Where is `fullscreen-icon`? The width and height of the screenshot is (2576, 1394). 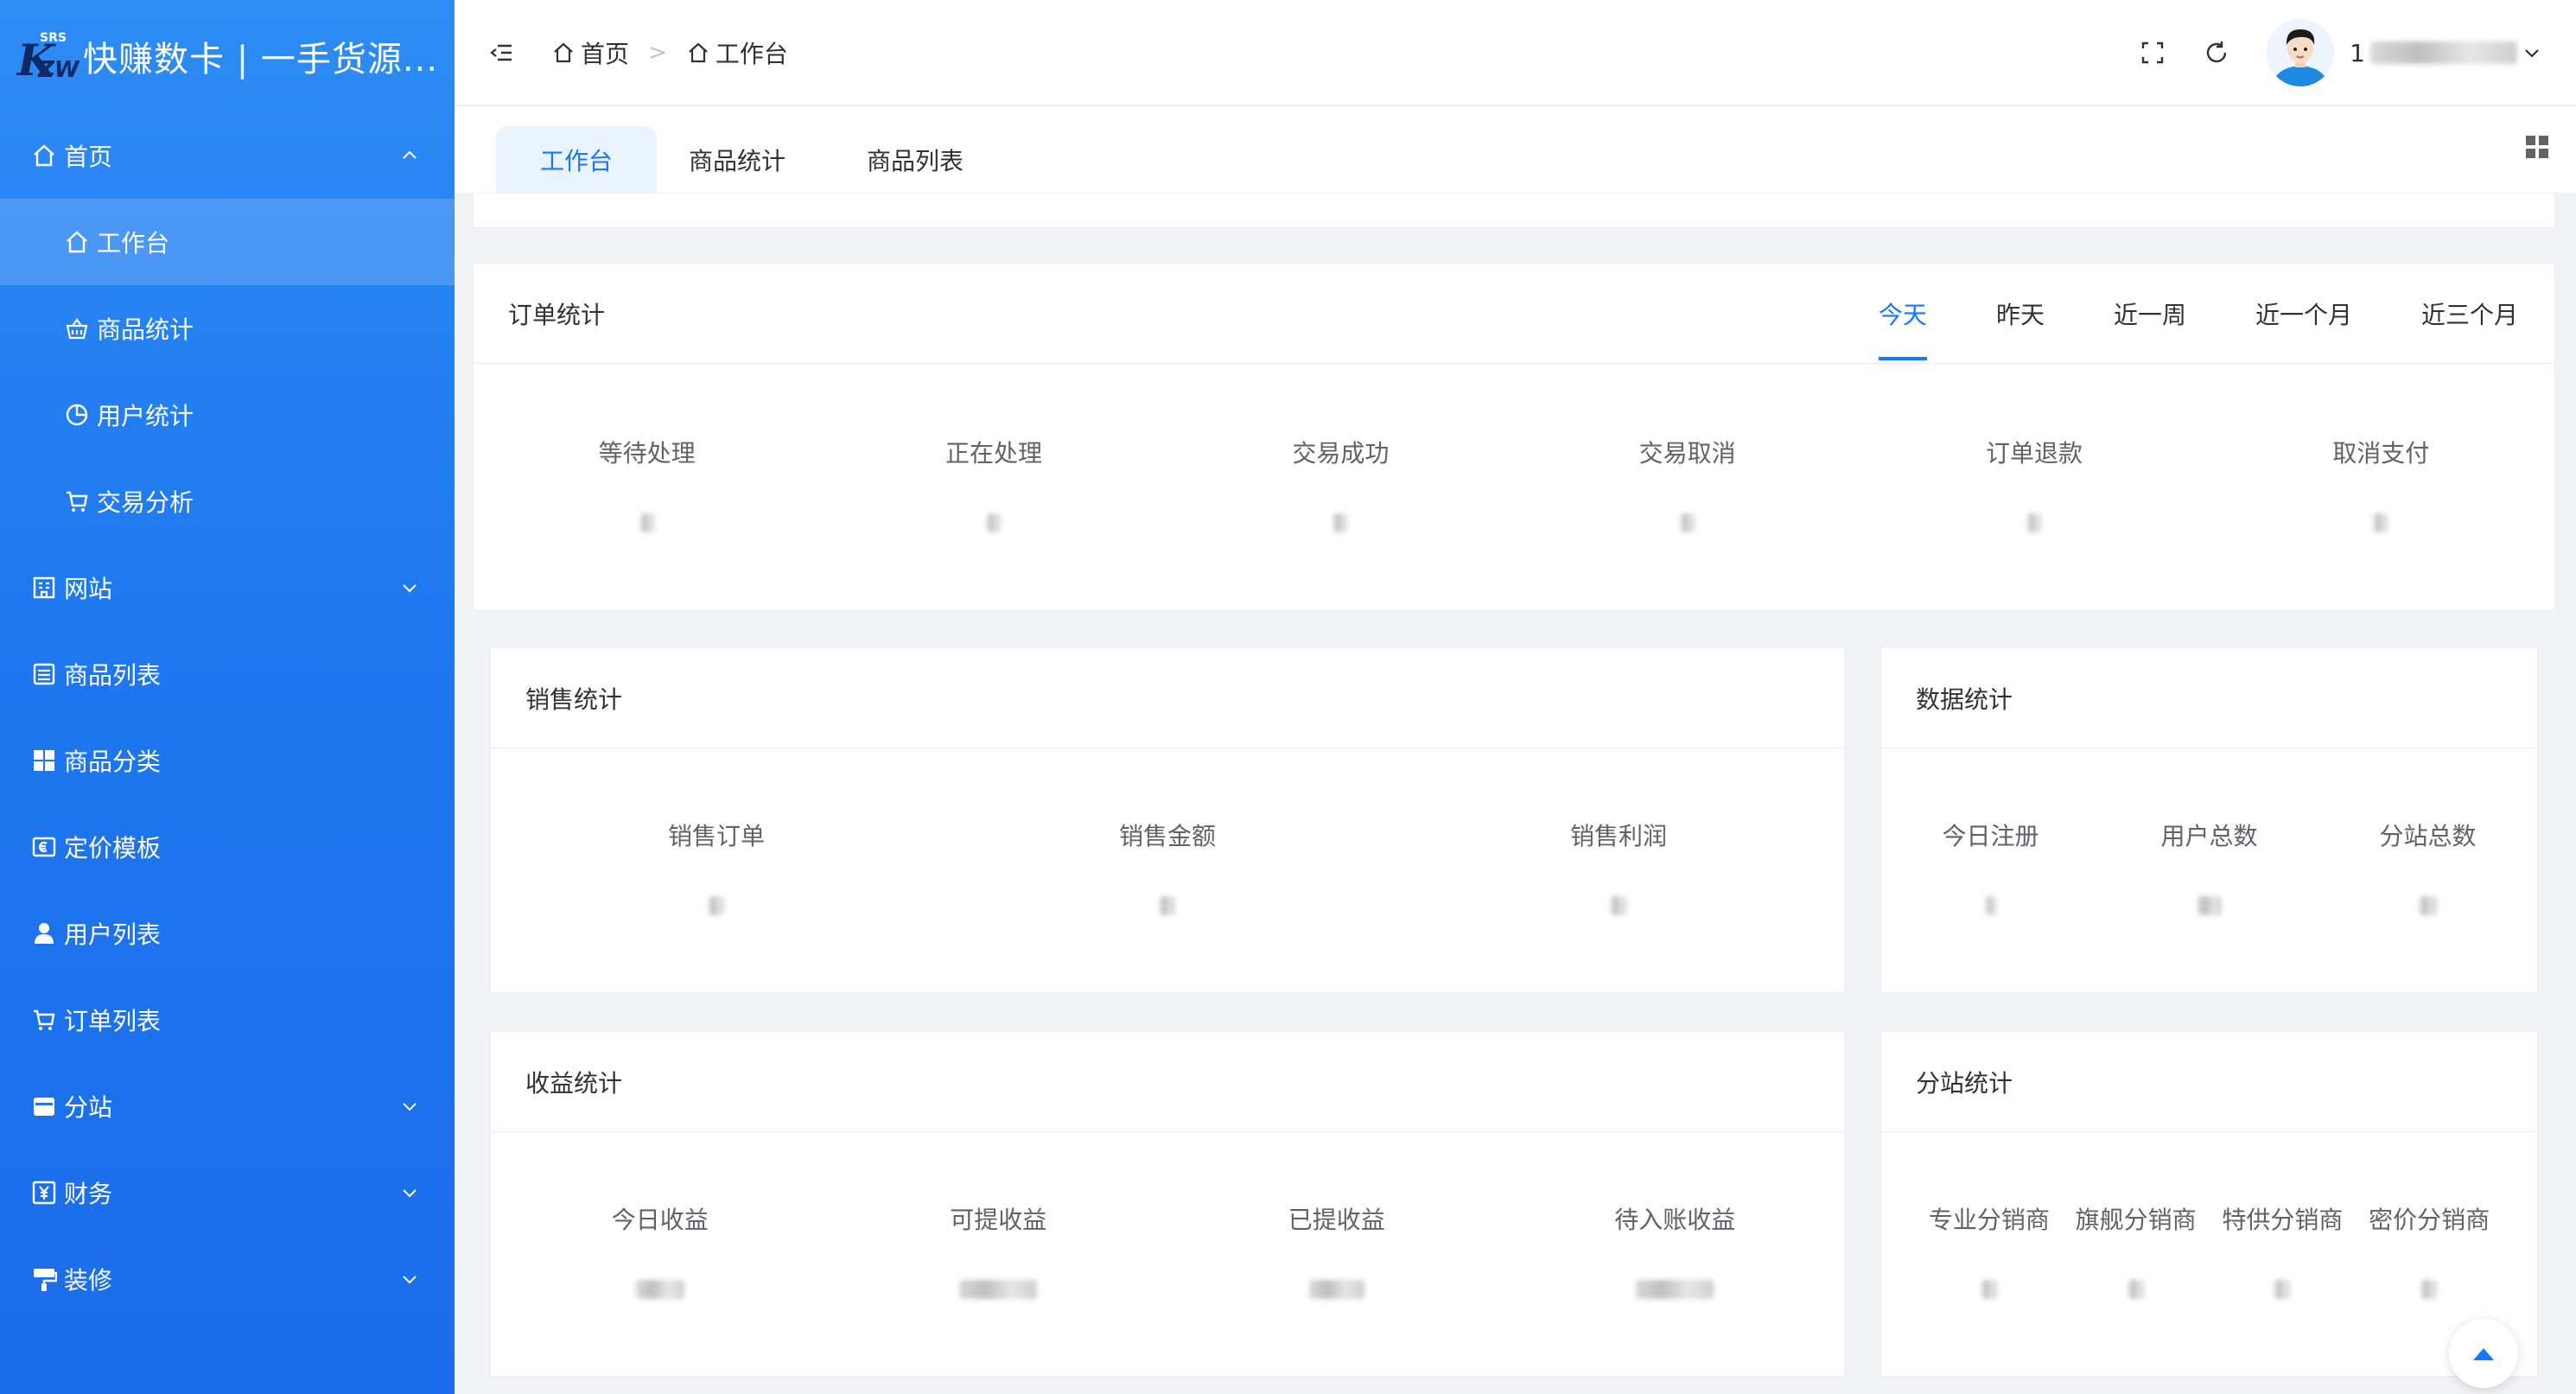
fullscreen-icon is located at coordinates (2152, 53).